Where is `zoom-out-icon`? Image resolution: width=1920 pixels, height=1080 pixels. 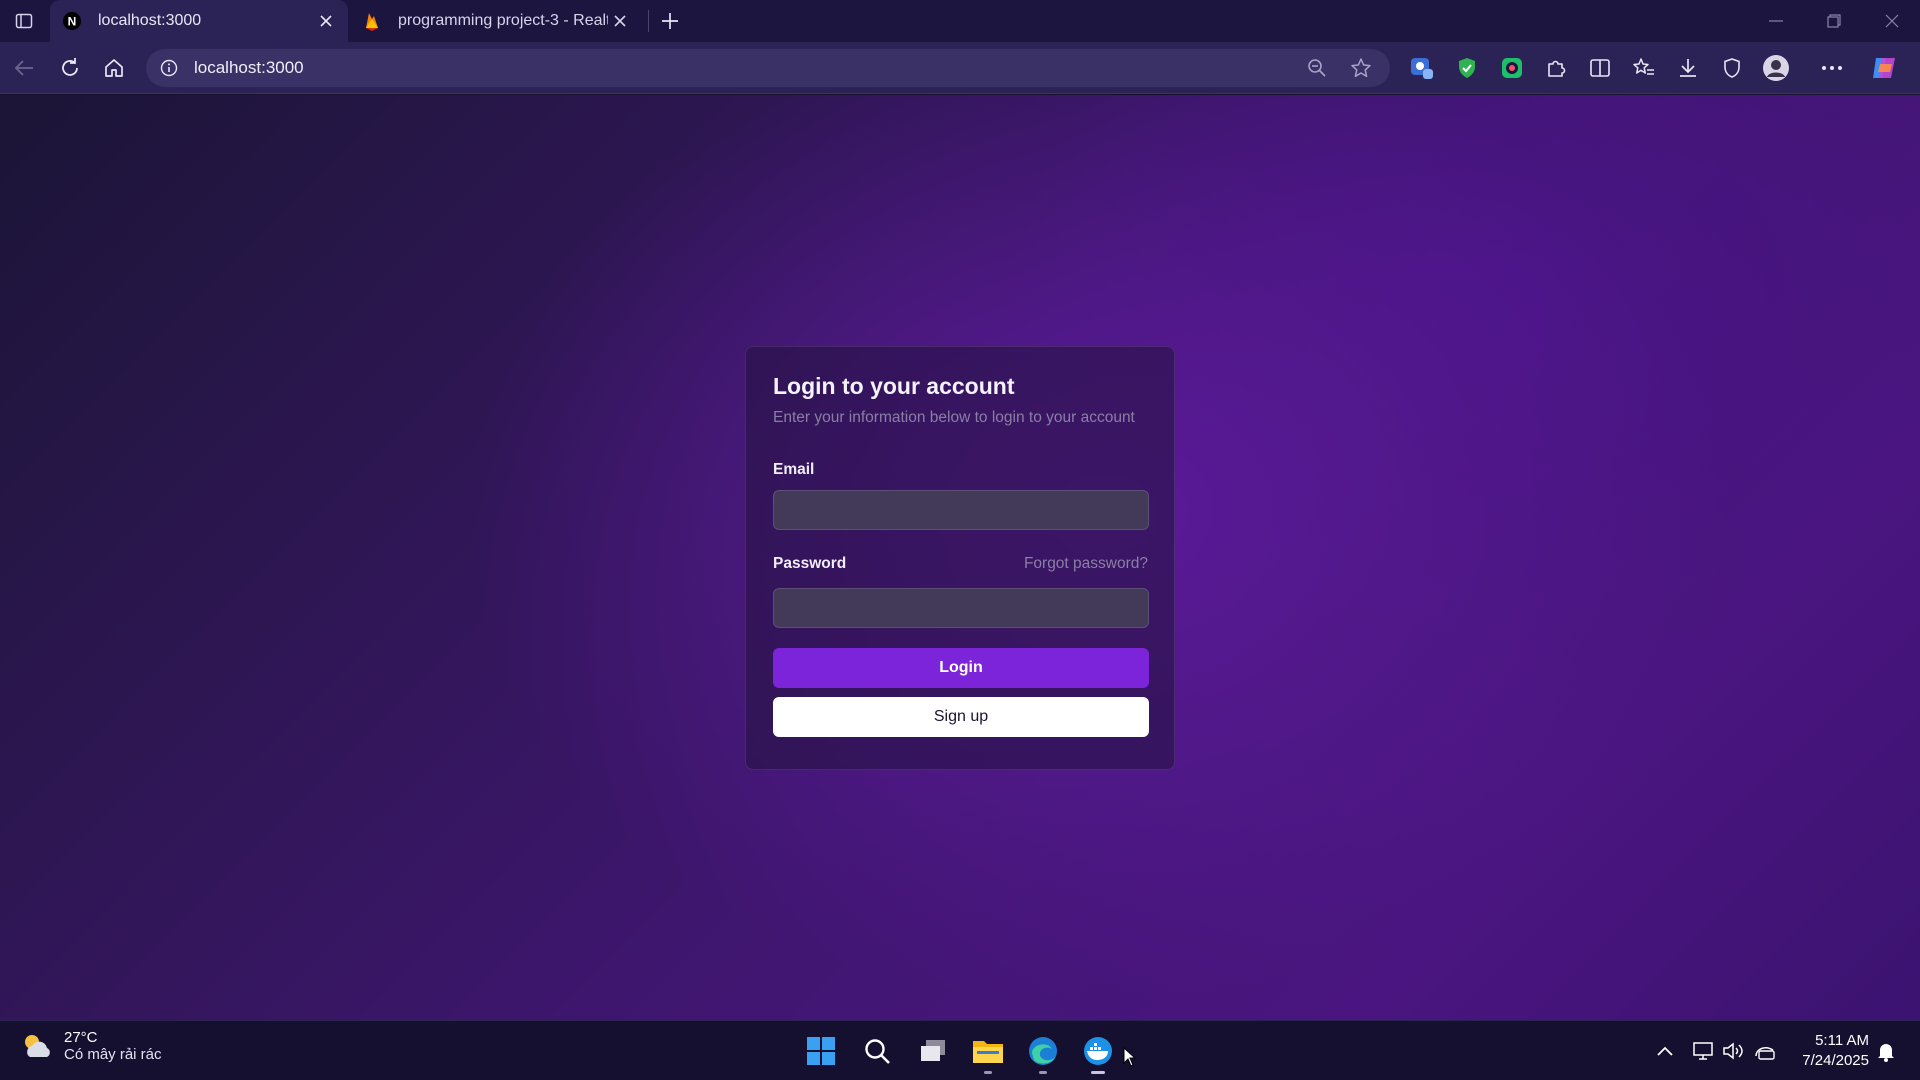 zoom-out-icon is located at coordinates (1317, 68).